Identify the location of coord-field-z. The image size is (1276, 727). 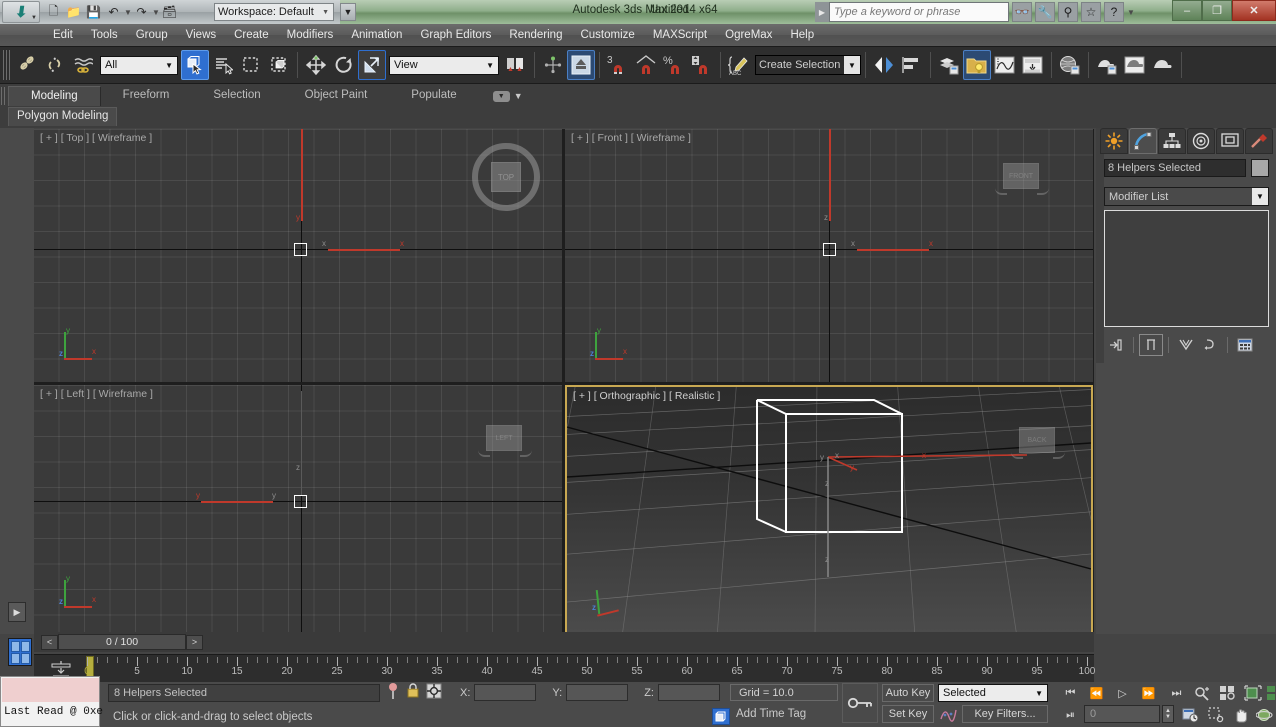
(688, 692).